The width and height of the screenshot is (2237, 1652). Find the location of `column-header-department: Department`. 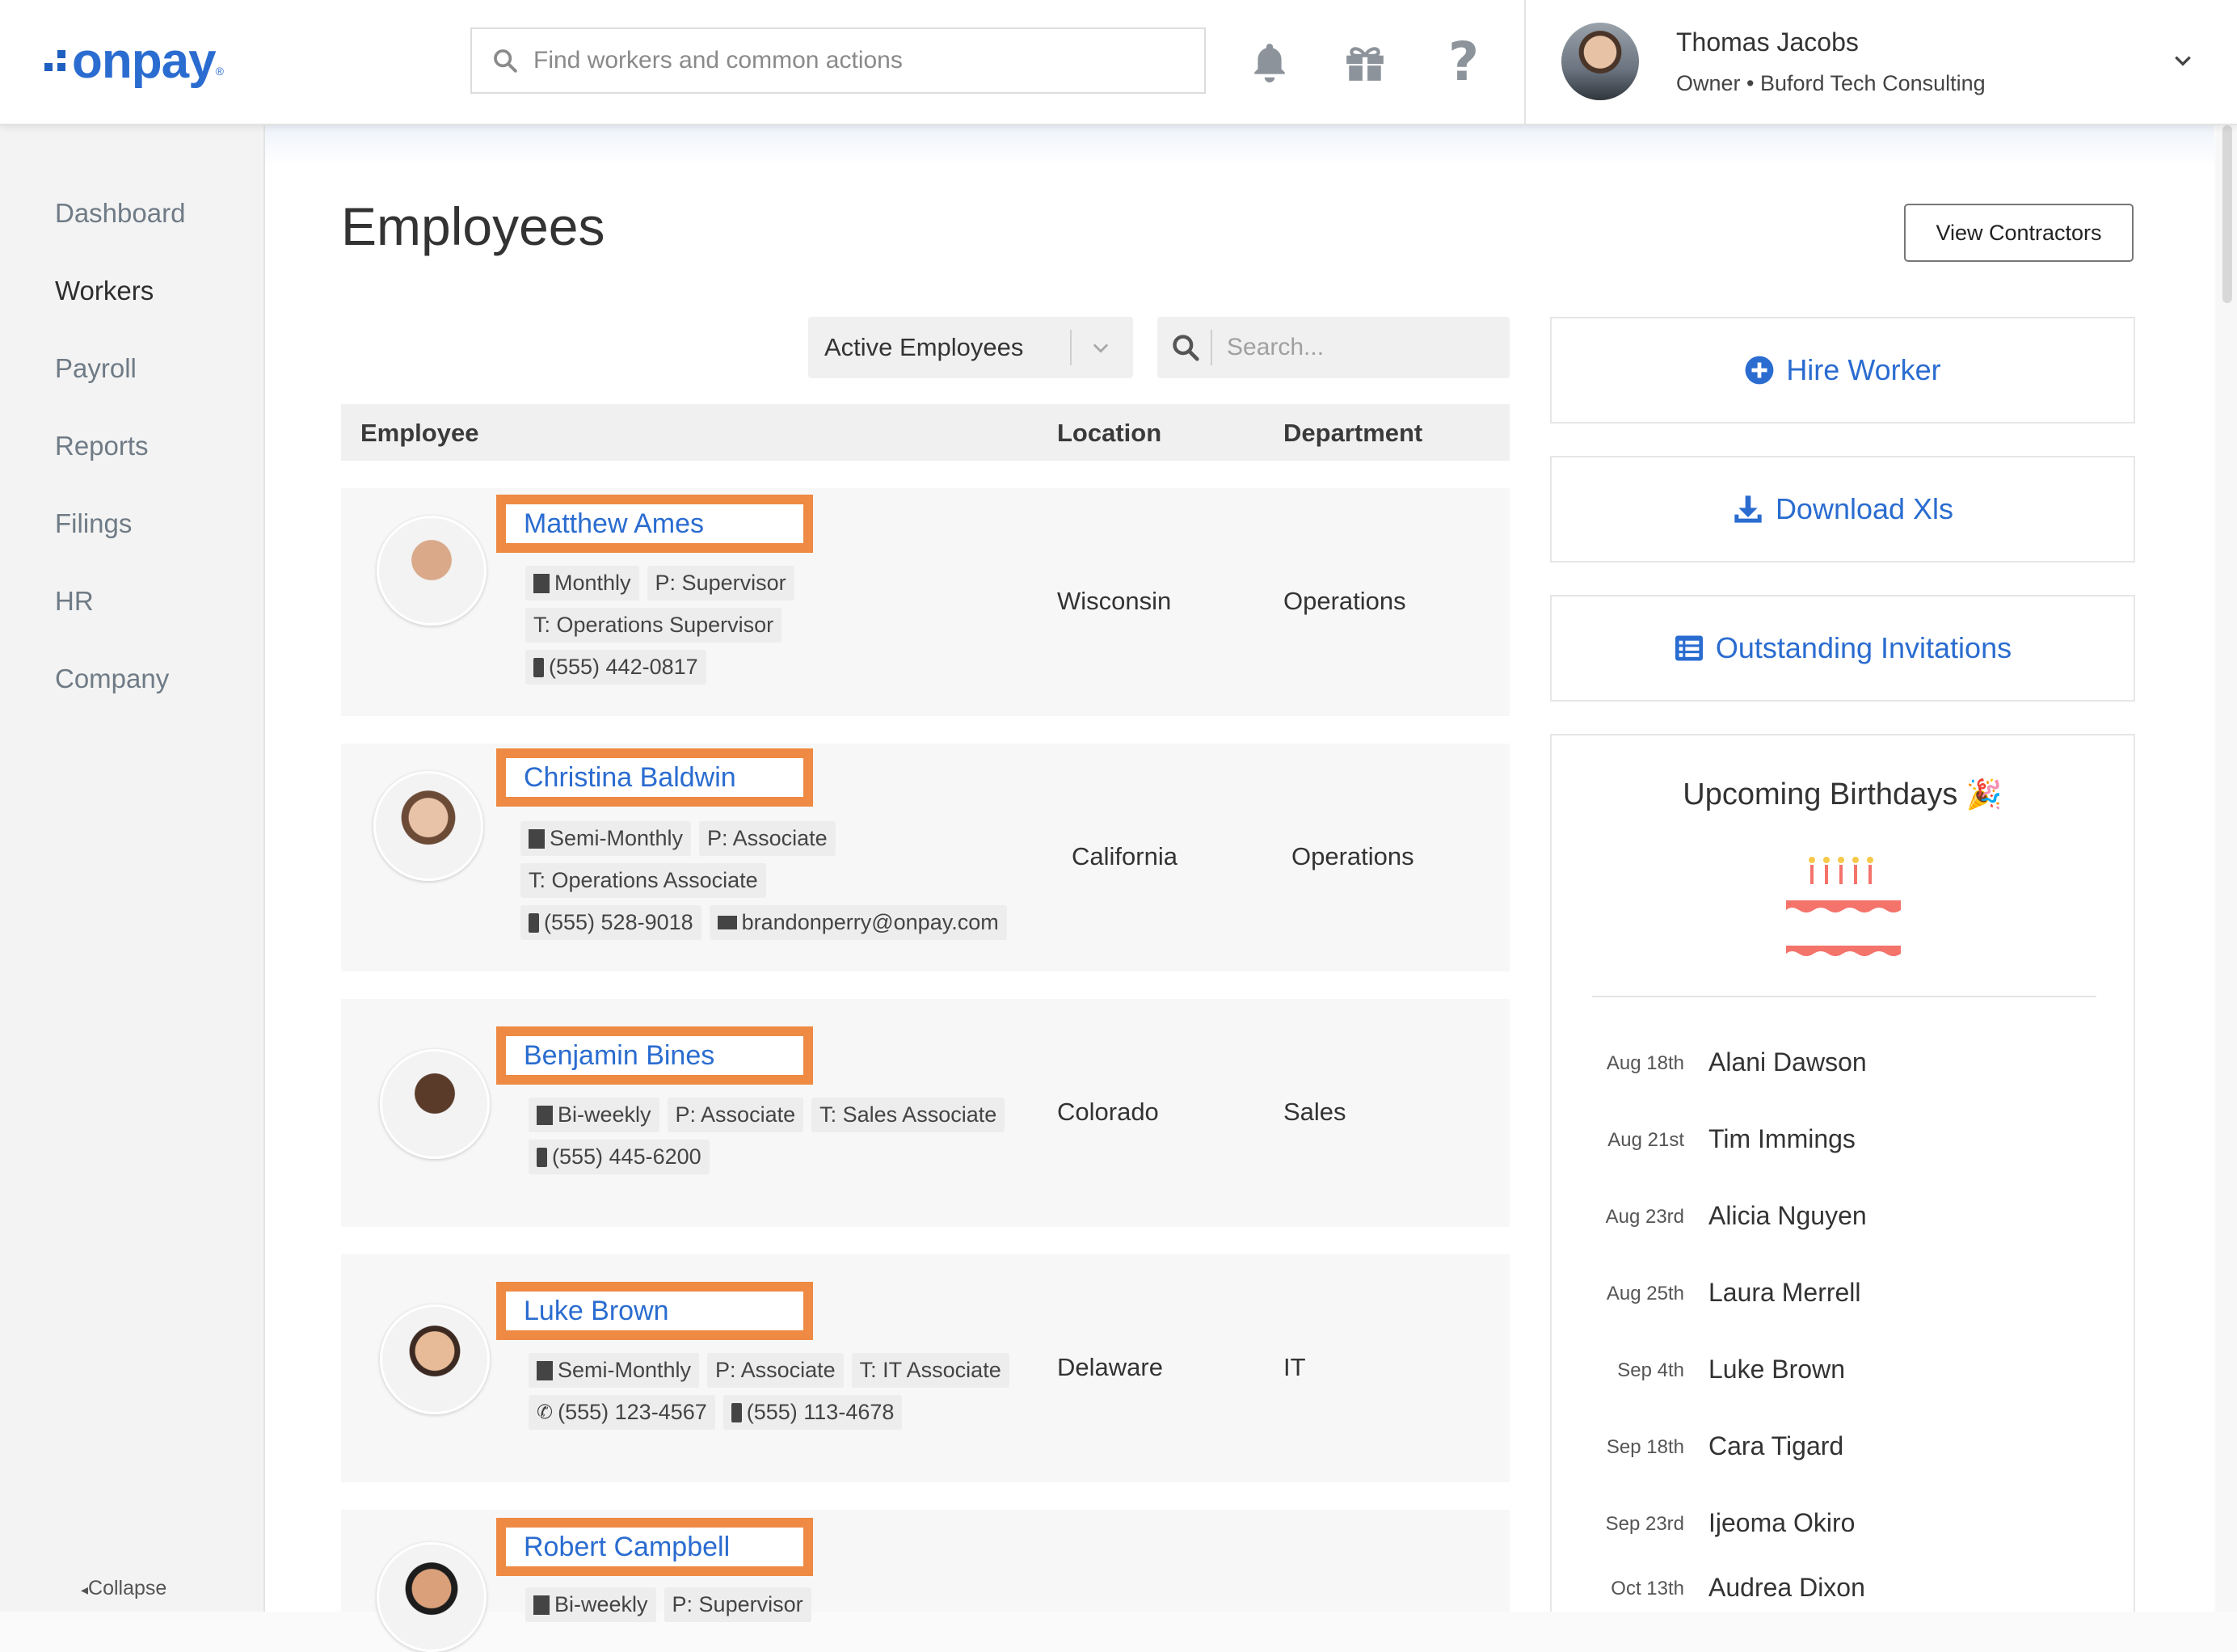

column-header-department: Department is located at coordinates (1352, 434).